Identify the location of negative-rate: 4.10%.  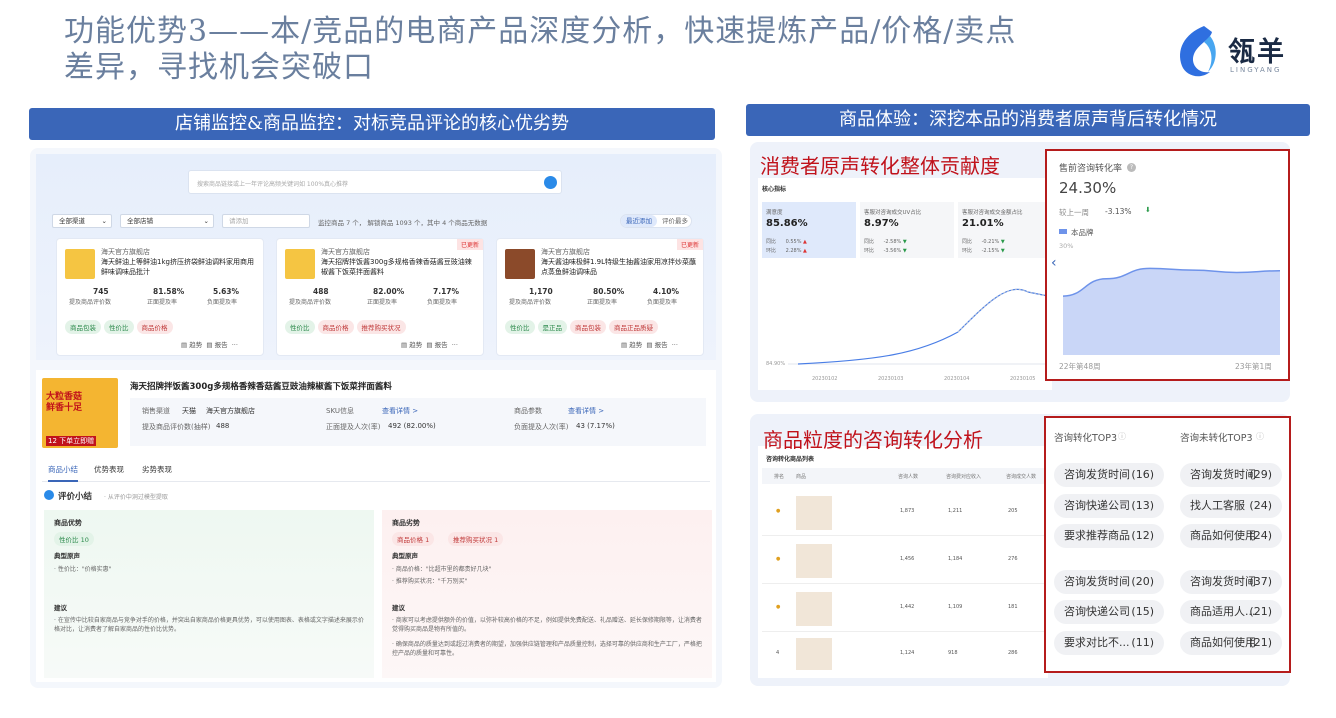
(666, 291).